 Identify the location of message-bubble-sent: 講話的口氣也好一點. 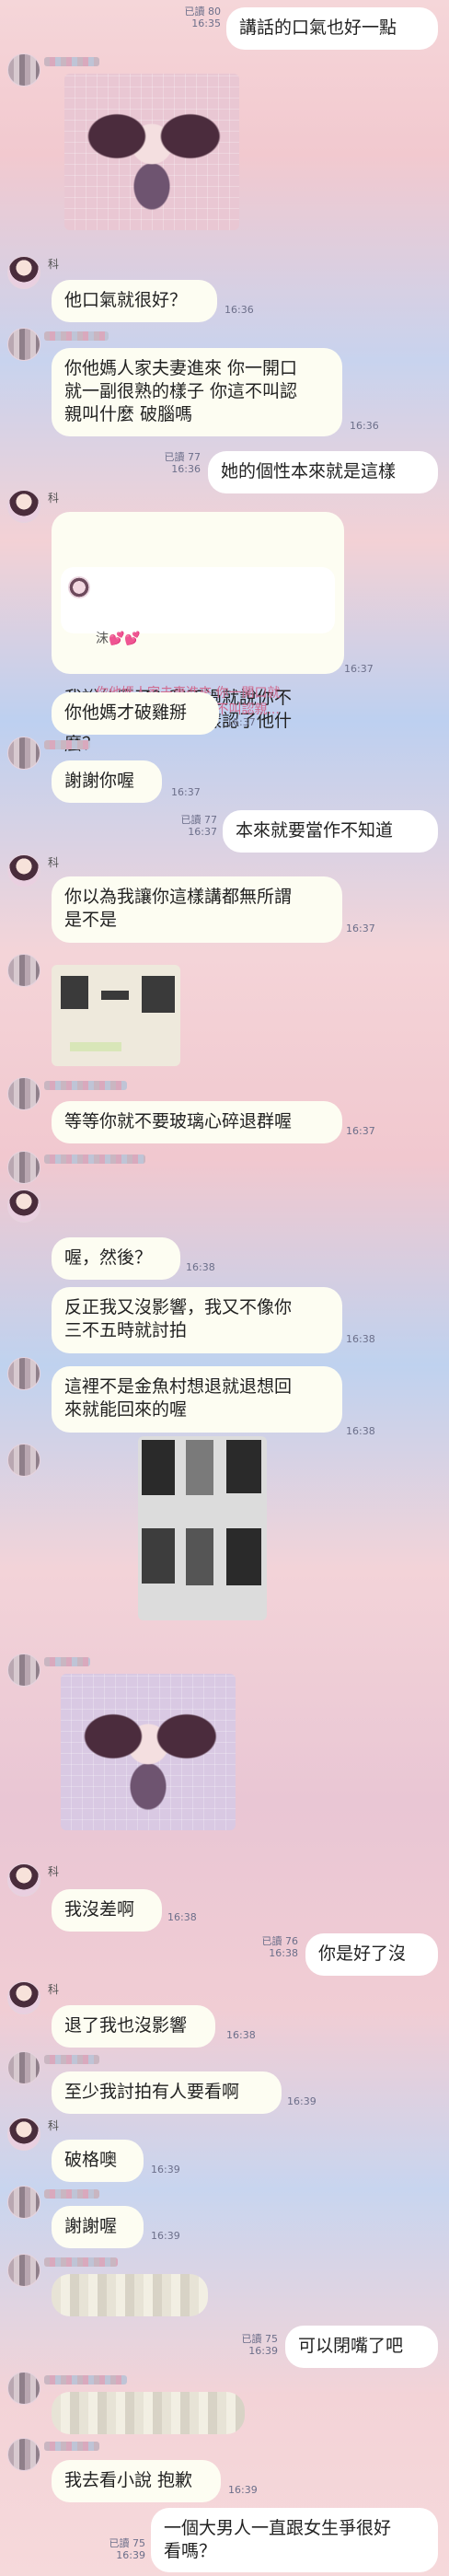
(332, 28).